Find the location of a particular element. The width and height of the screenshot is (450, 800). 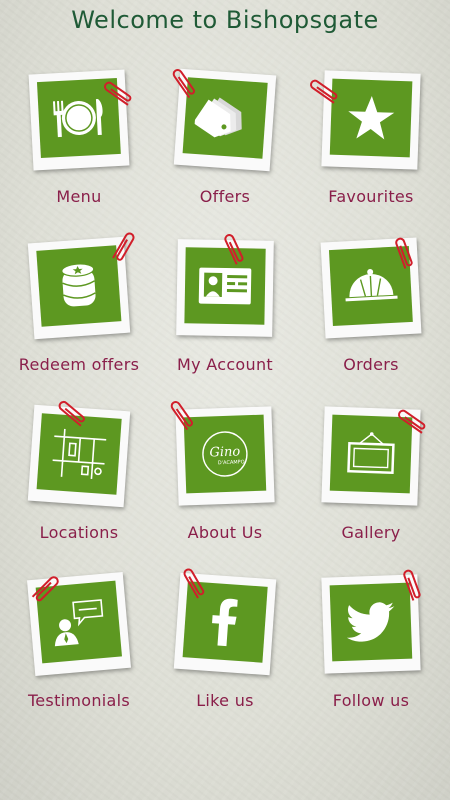

tile-about-us: Gino D'ACAMPO About Us is located at coordinates (225, 487).